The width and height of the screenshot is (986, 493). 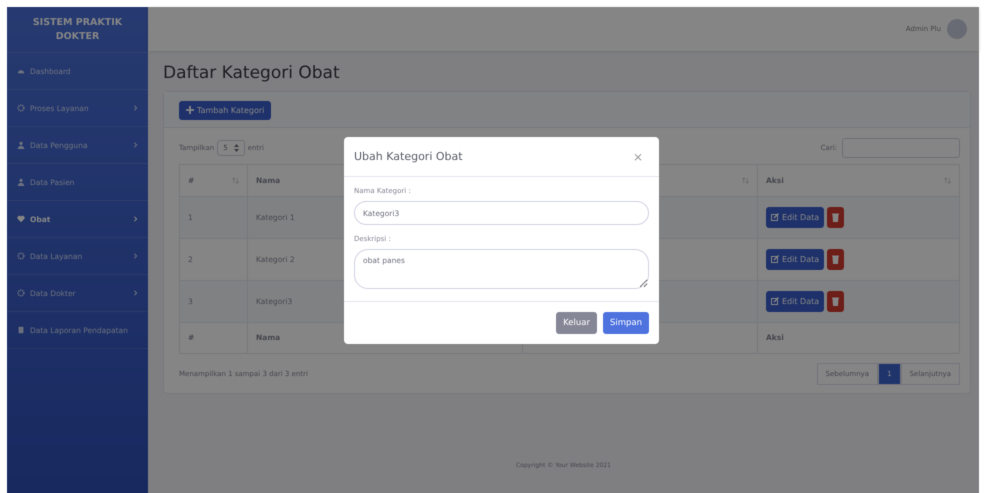 I want to click on gauge-icon, so click(x=21, y=71).